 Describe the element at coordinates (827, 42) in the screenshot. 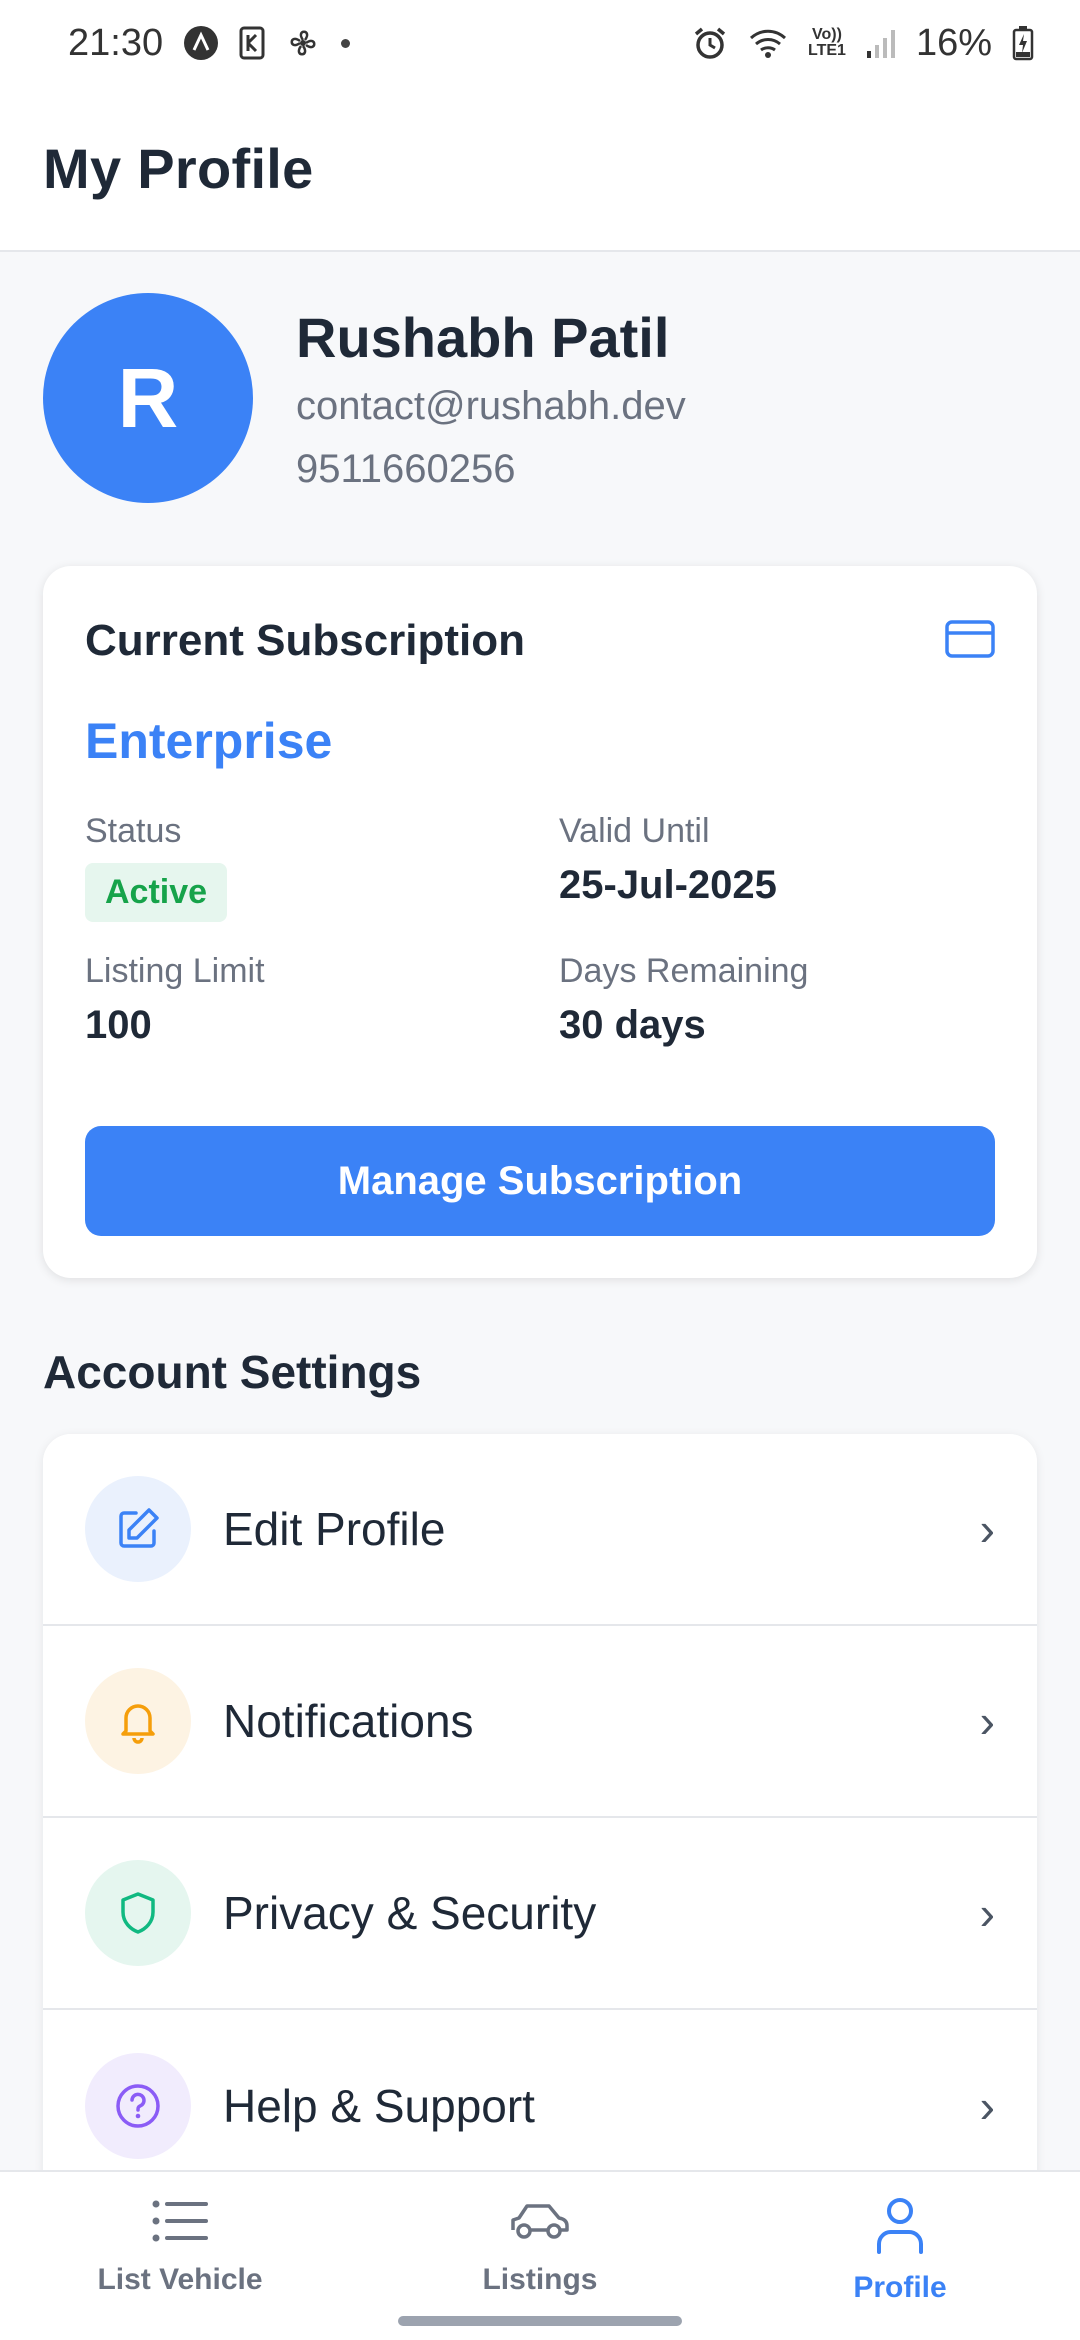

I see `volte-icon: Vo)) LTE1` at that location.